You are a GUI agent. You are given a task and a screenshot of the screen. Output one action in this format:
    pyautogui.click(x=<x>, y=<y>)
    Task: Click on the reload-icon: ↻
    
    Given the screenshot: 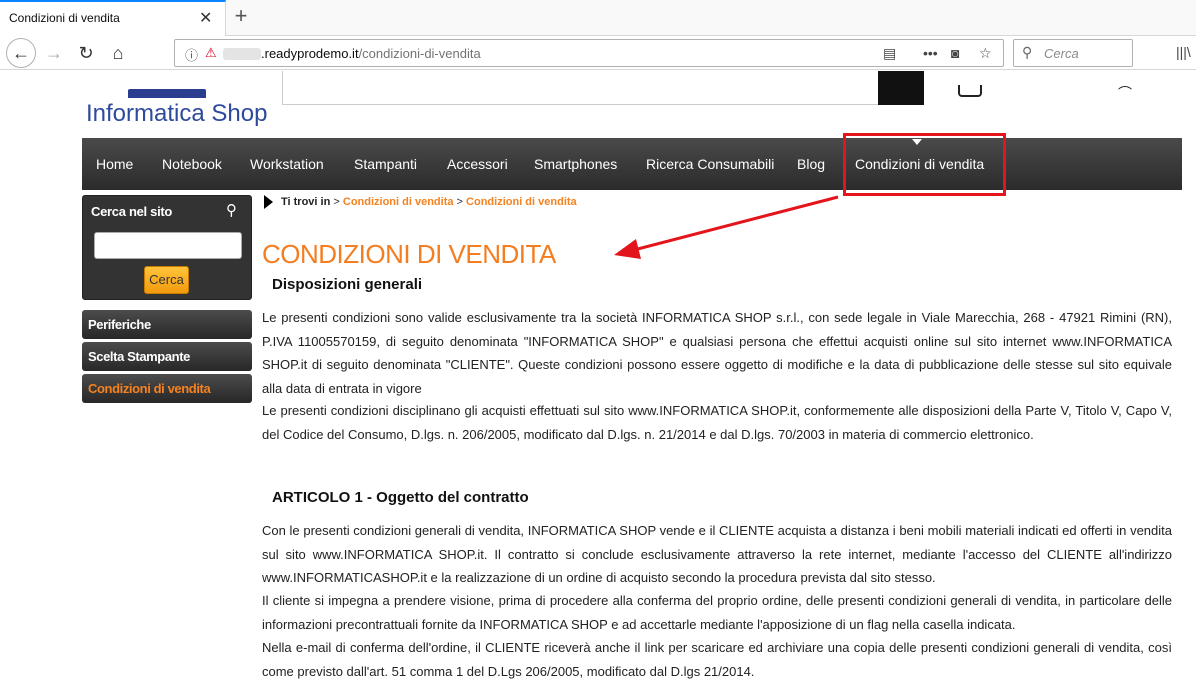 What is the action you would take?
    pyautogui.click(x=86, y=53)
    